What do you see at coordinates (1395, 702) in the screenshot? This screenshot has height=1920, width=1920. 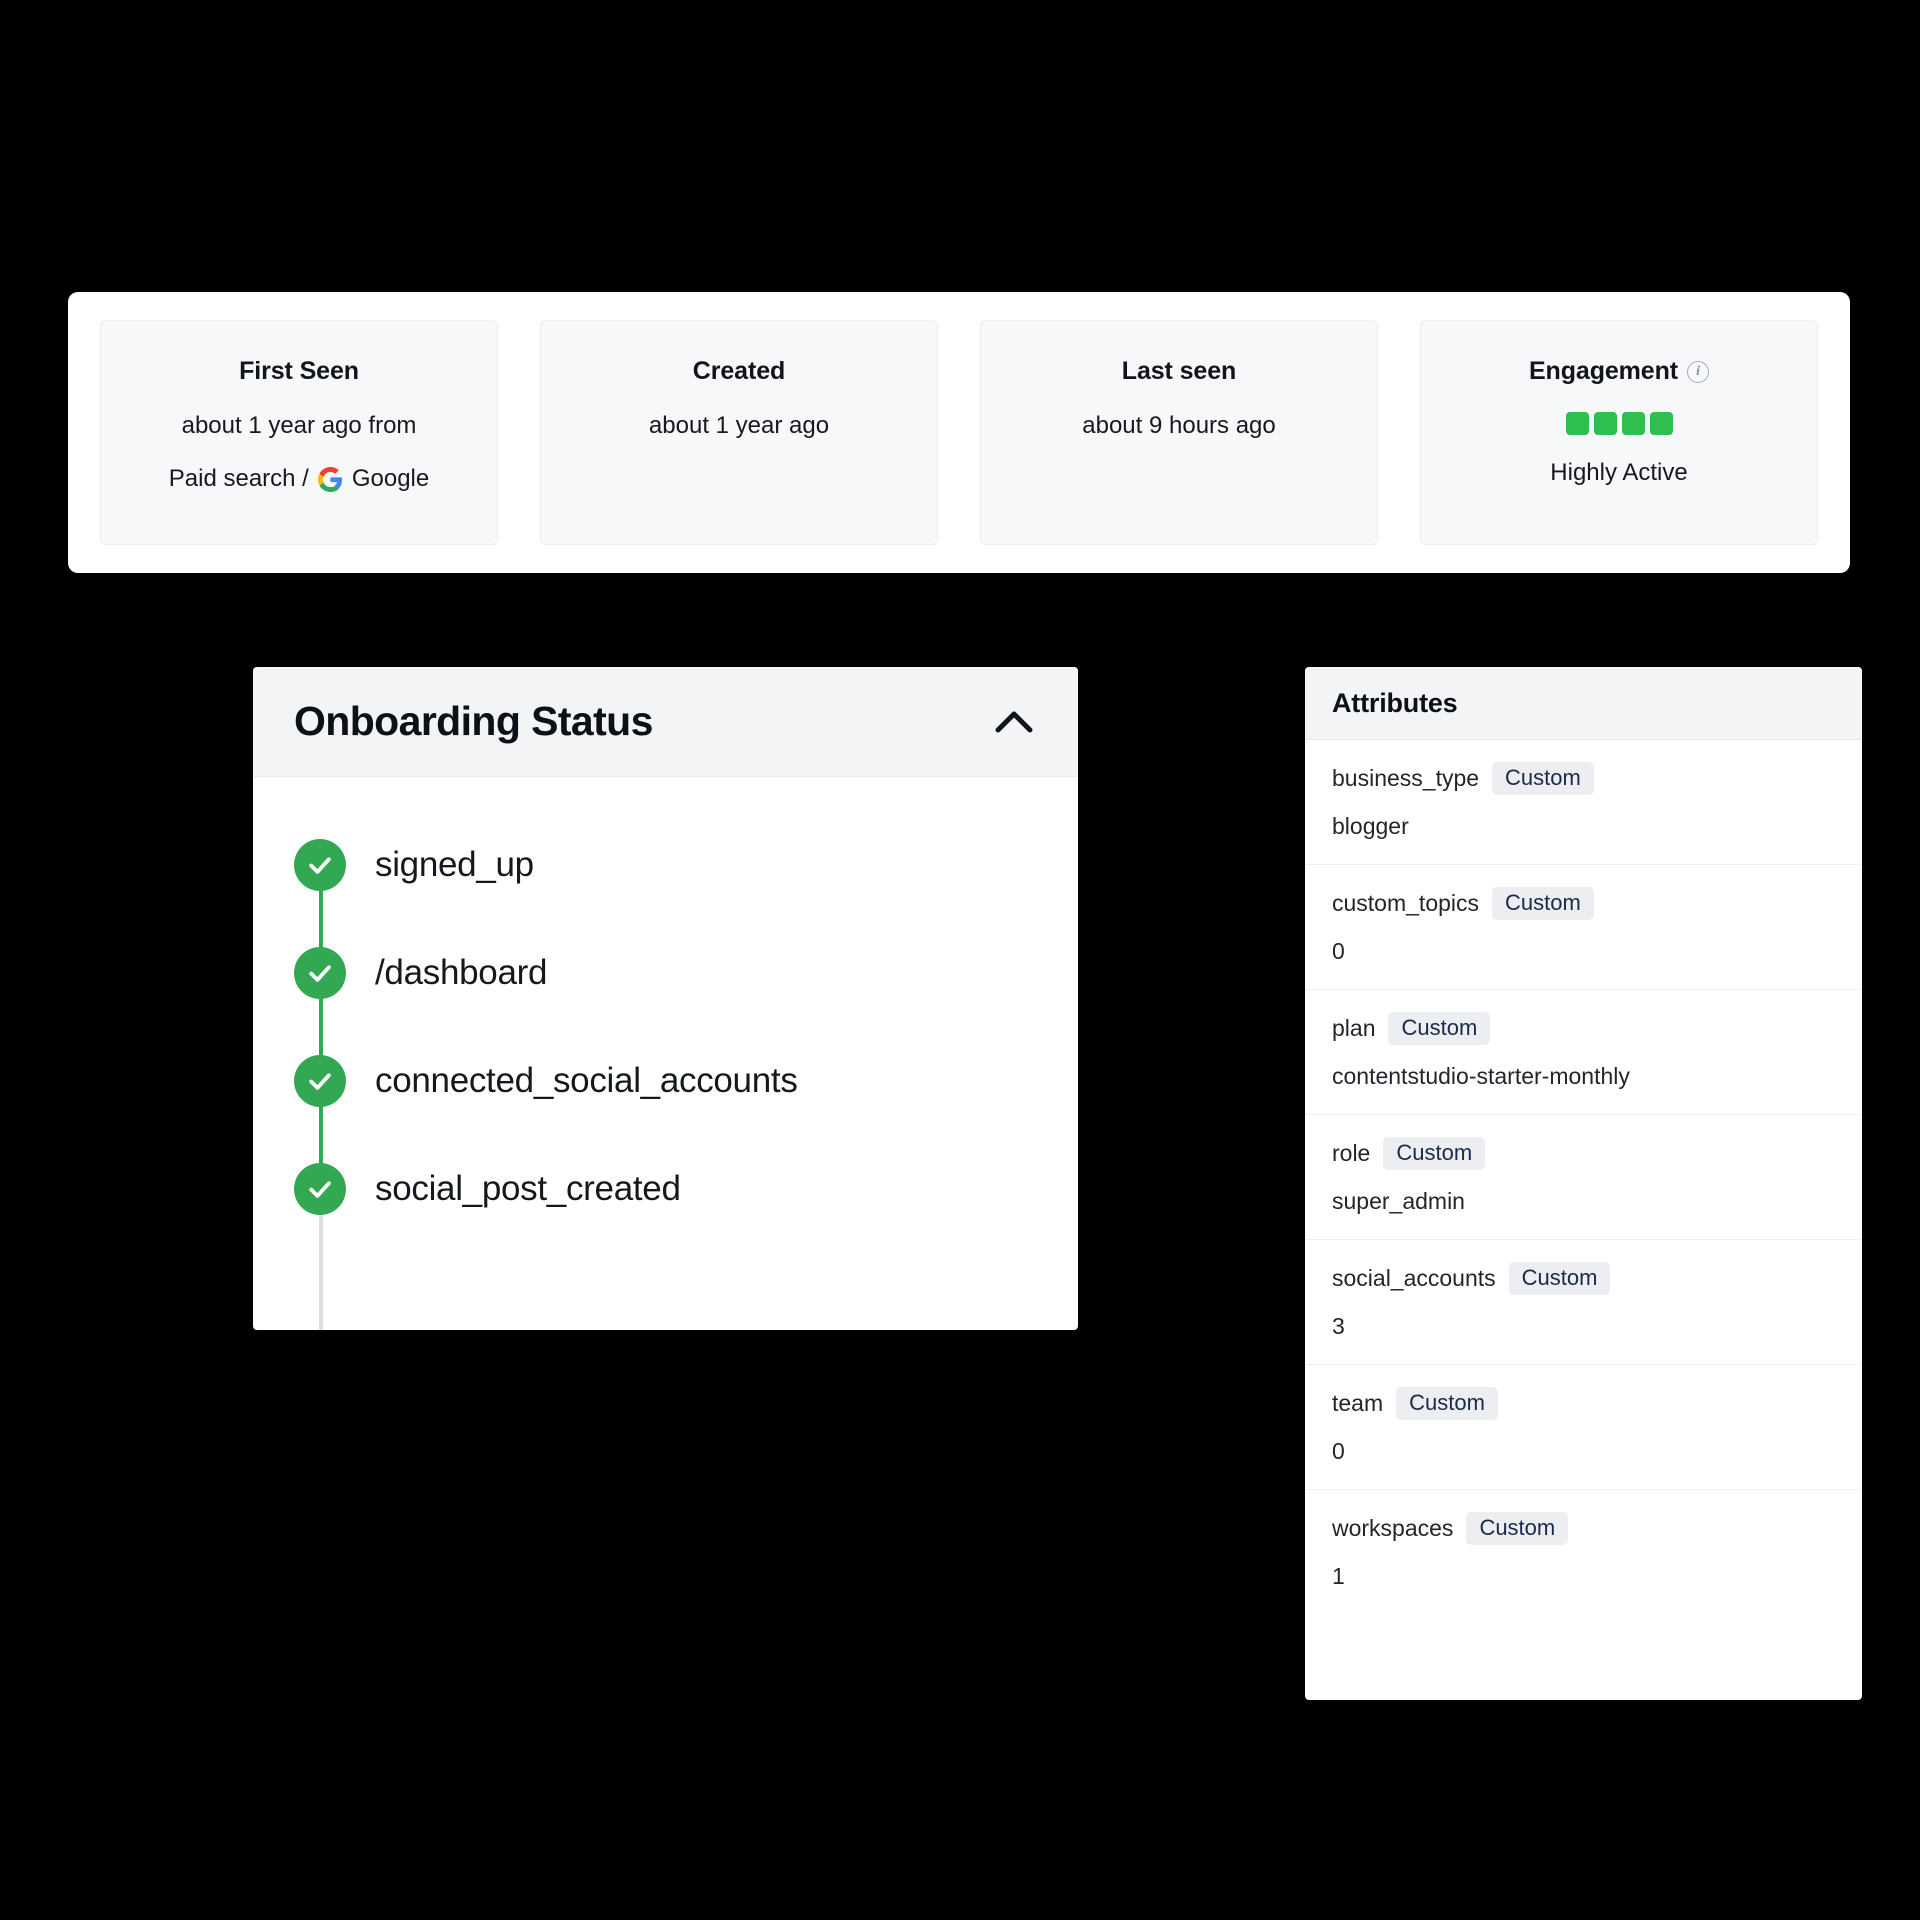 I see `attributes-title: Attributes` at bounding box center [1395, 702].